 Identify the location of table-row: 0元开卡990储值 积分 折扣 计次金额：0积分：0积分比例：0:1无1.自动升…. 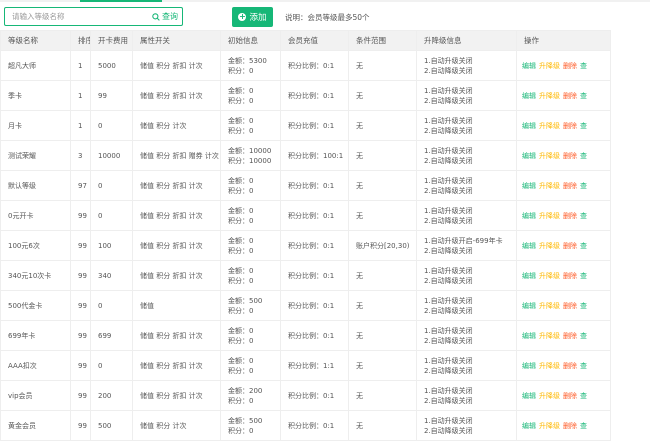
(325, 216).